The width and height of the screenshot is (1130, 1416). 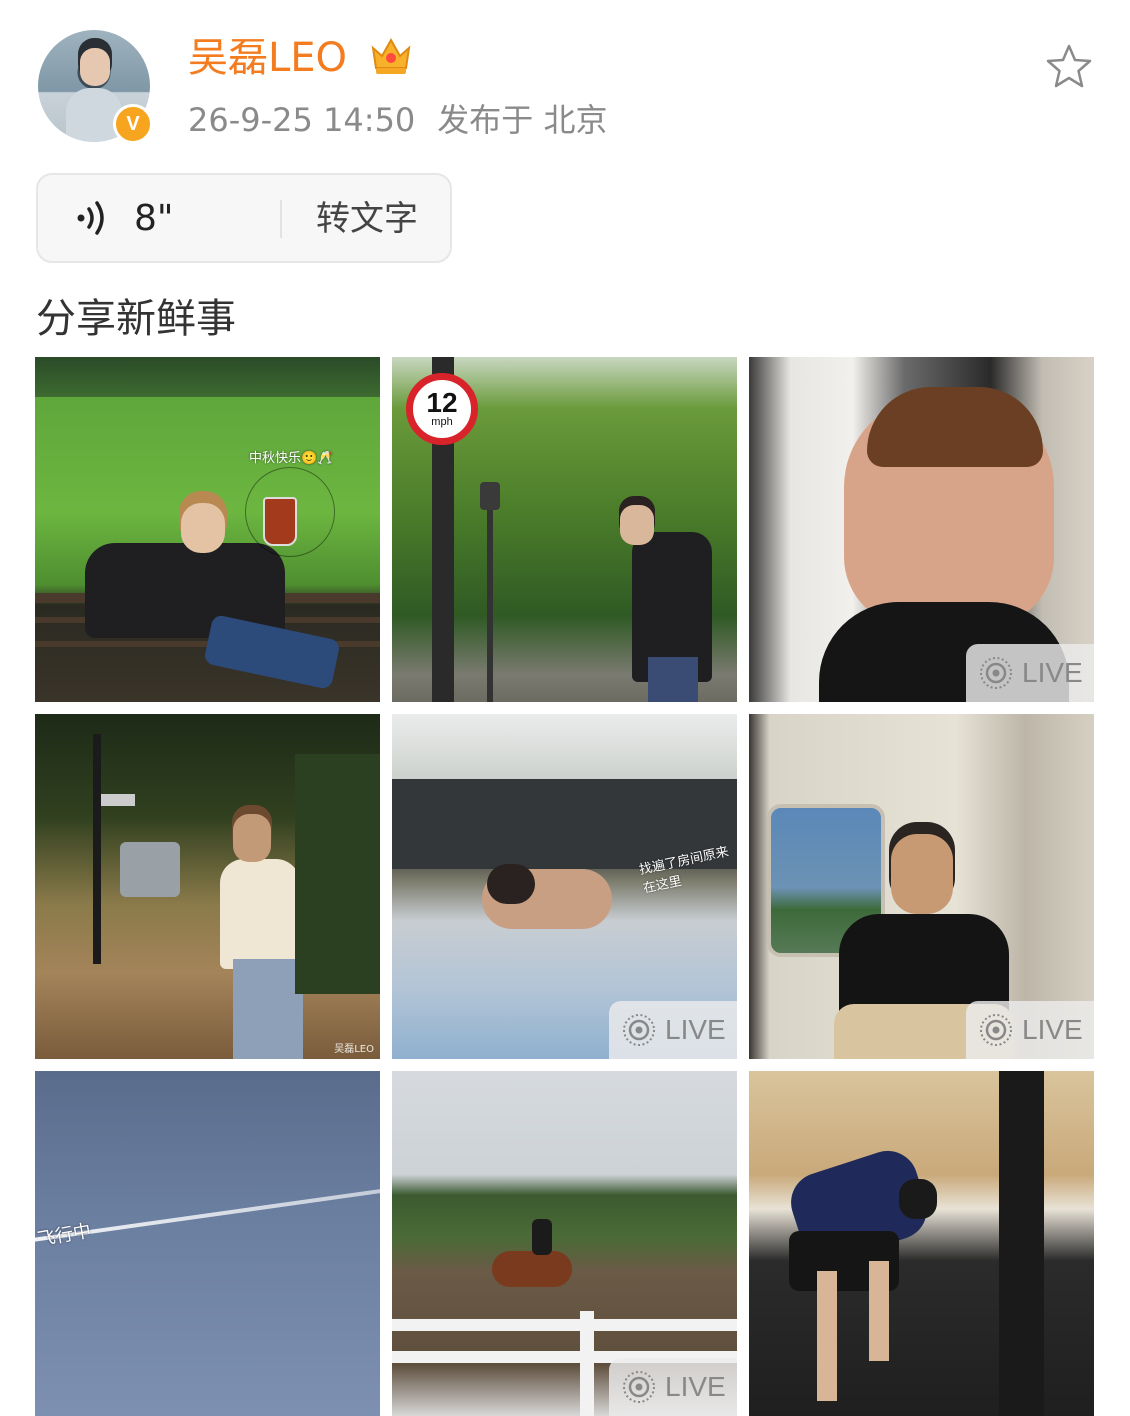 I want to click on photo-4: 吴磊LEO, so click(x=207, y=886).